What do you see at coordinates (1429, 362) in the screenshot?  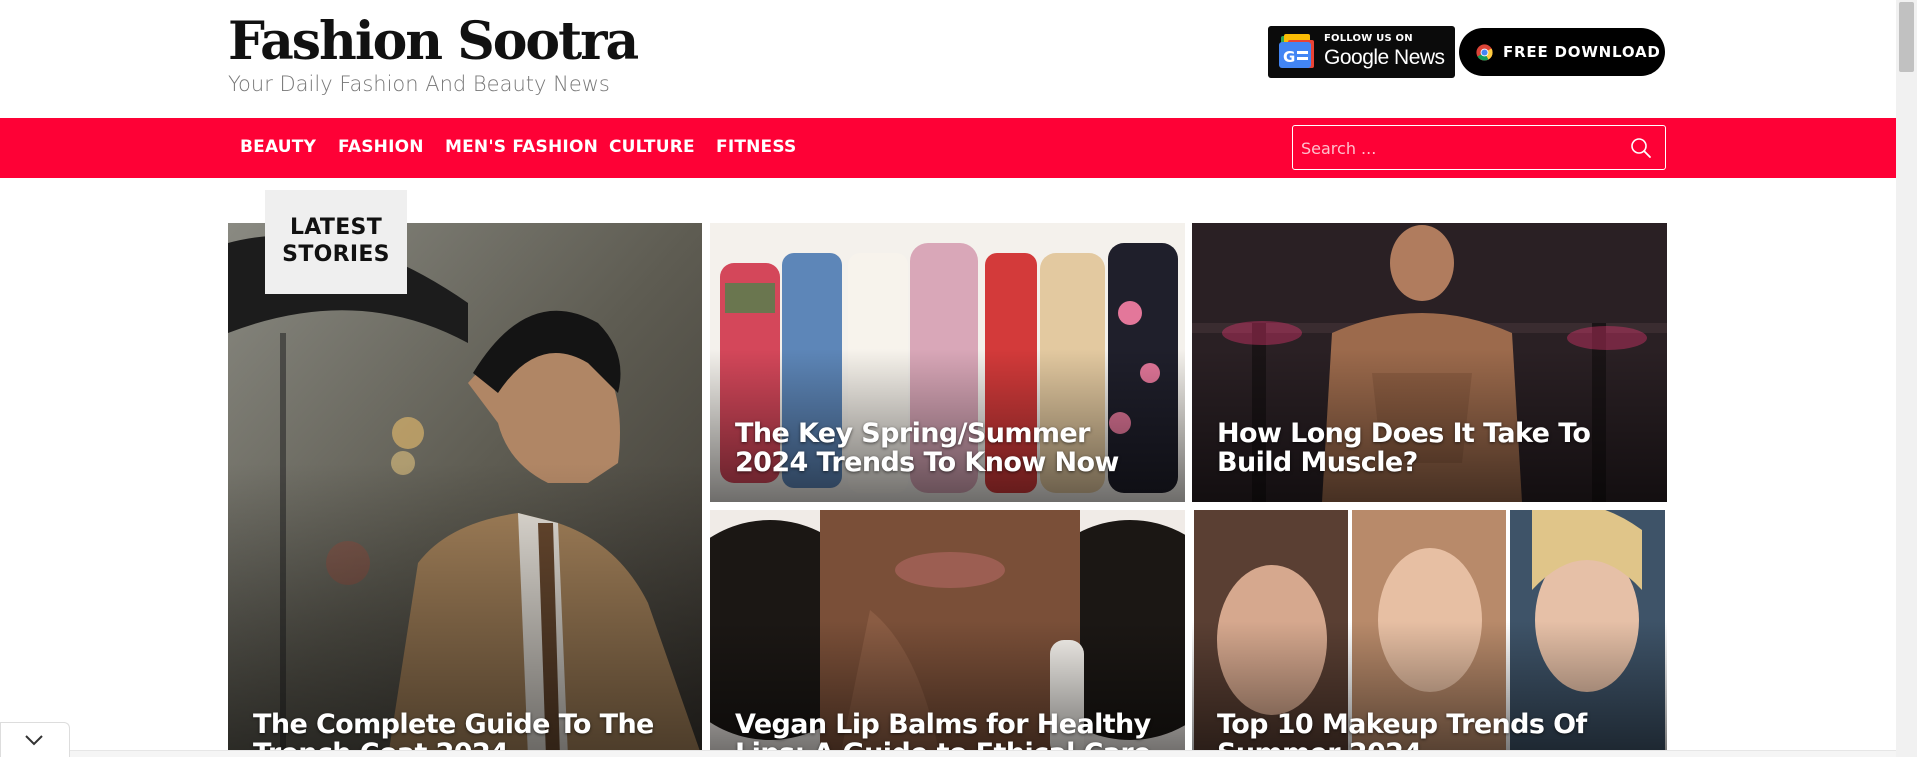 I see `story-card-build-muscle: How Long Does It Take To Build Muscle?` at bounding box center [1429, 362].